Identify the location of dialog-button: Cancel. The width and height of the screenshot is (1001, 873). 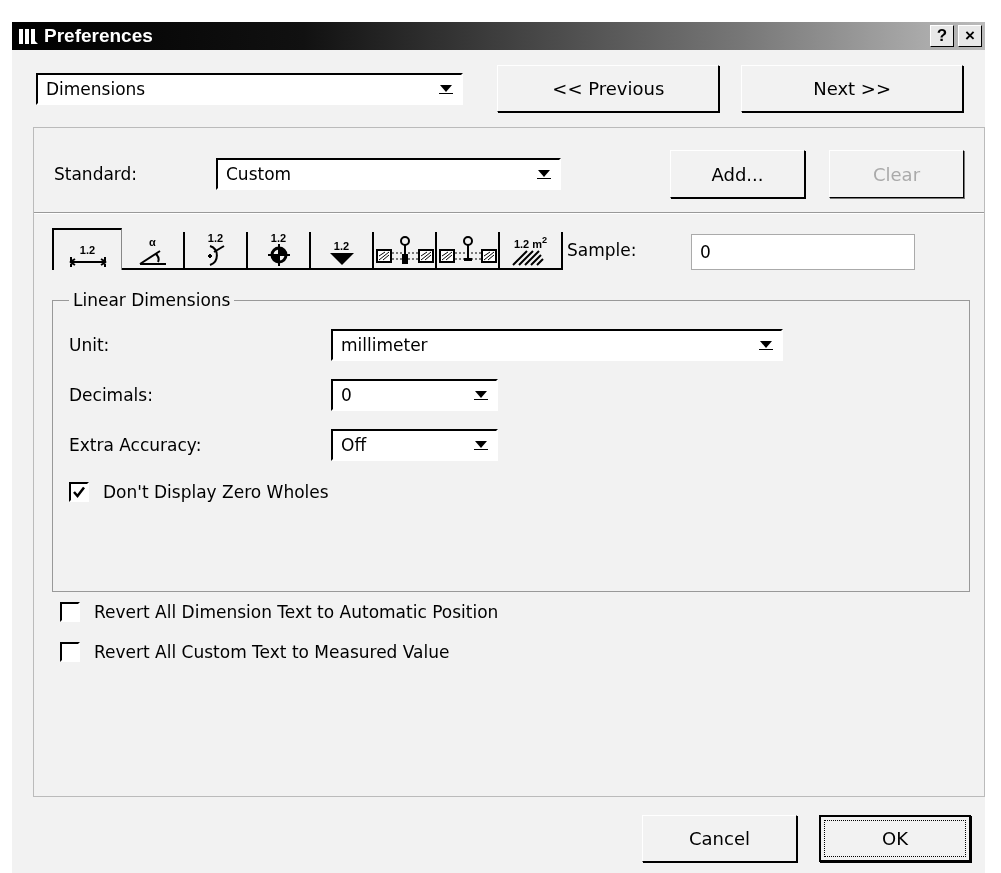
(719, 838).